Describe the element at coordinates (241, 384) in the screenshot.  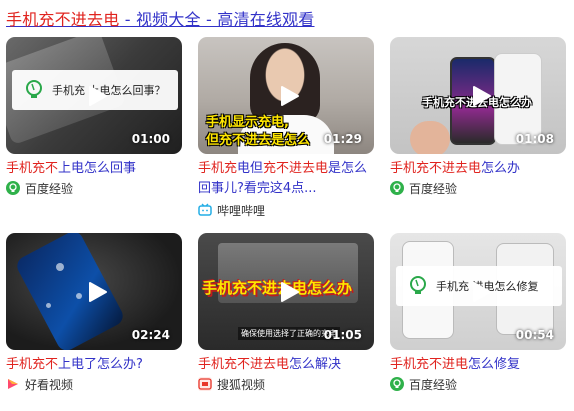
I see `source-name: 搜狐视频` at that location.